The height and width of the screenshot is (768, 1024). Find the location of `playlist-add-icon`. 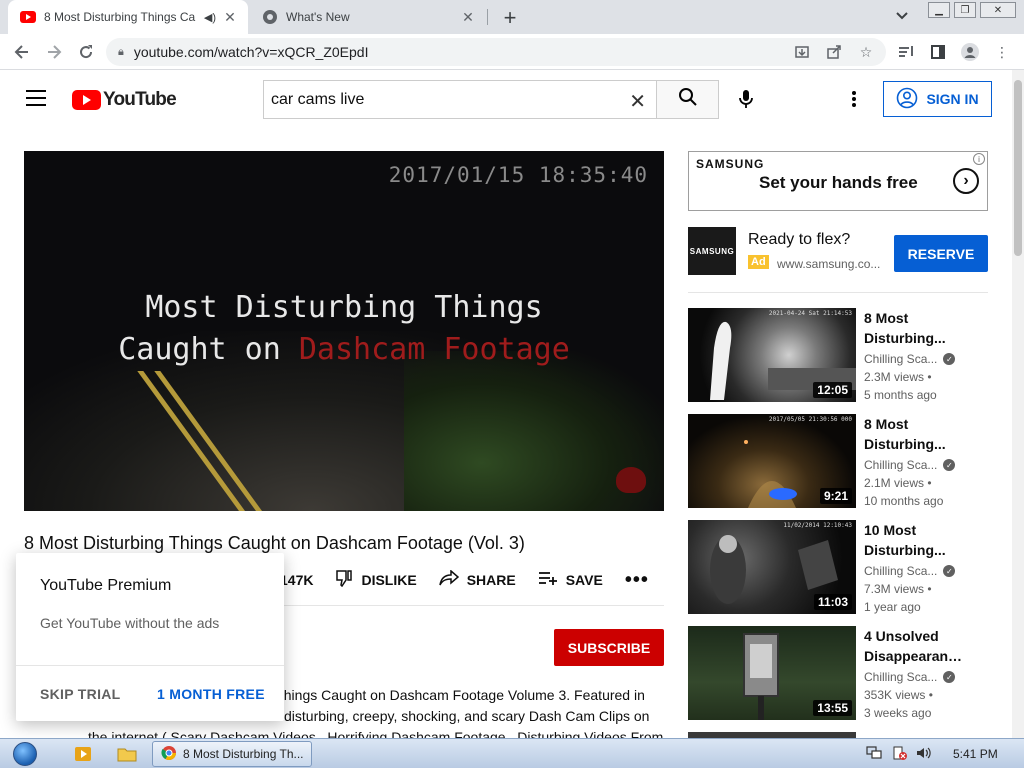

playlist-add-icon is located at coordinates (548, 580).